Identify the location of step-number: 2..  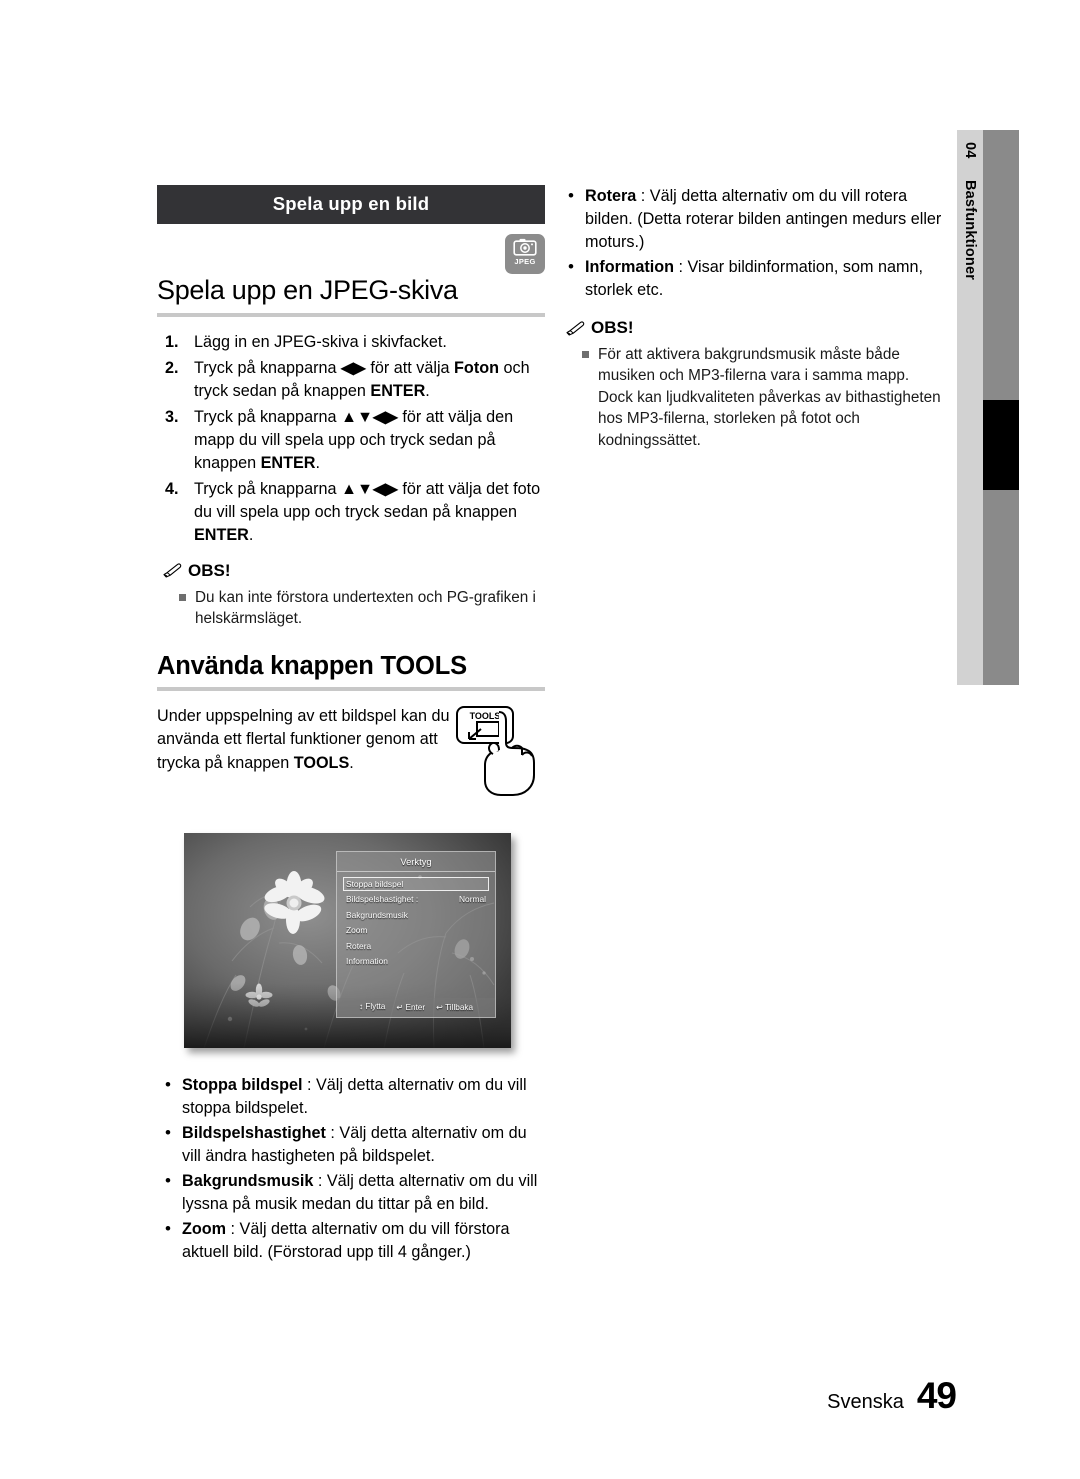
(172, 367).